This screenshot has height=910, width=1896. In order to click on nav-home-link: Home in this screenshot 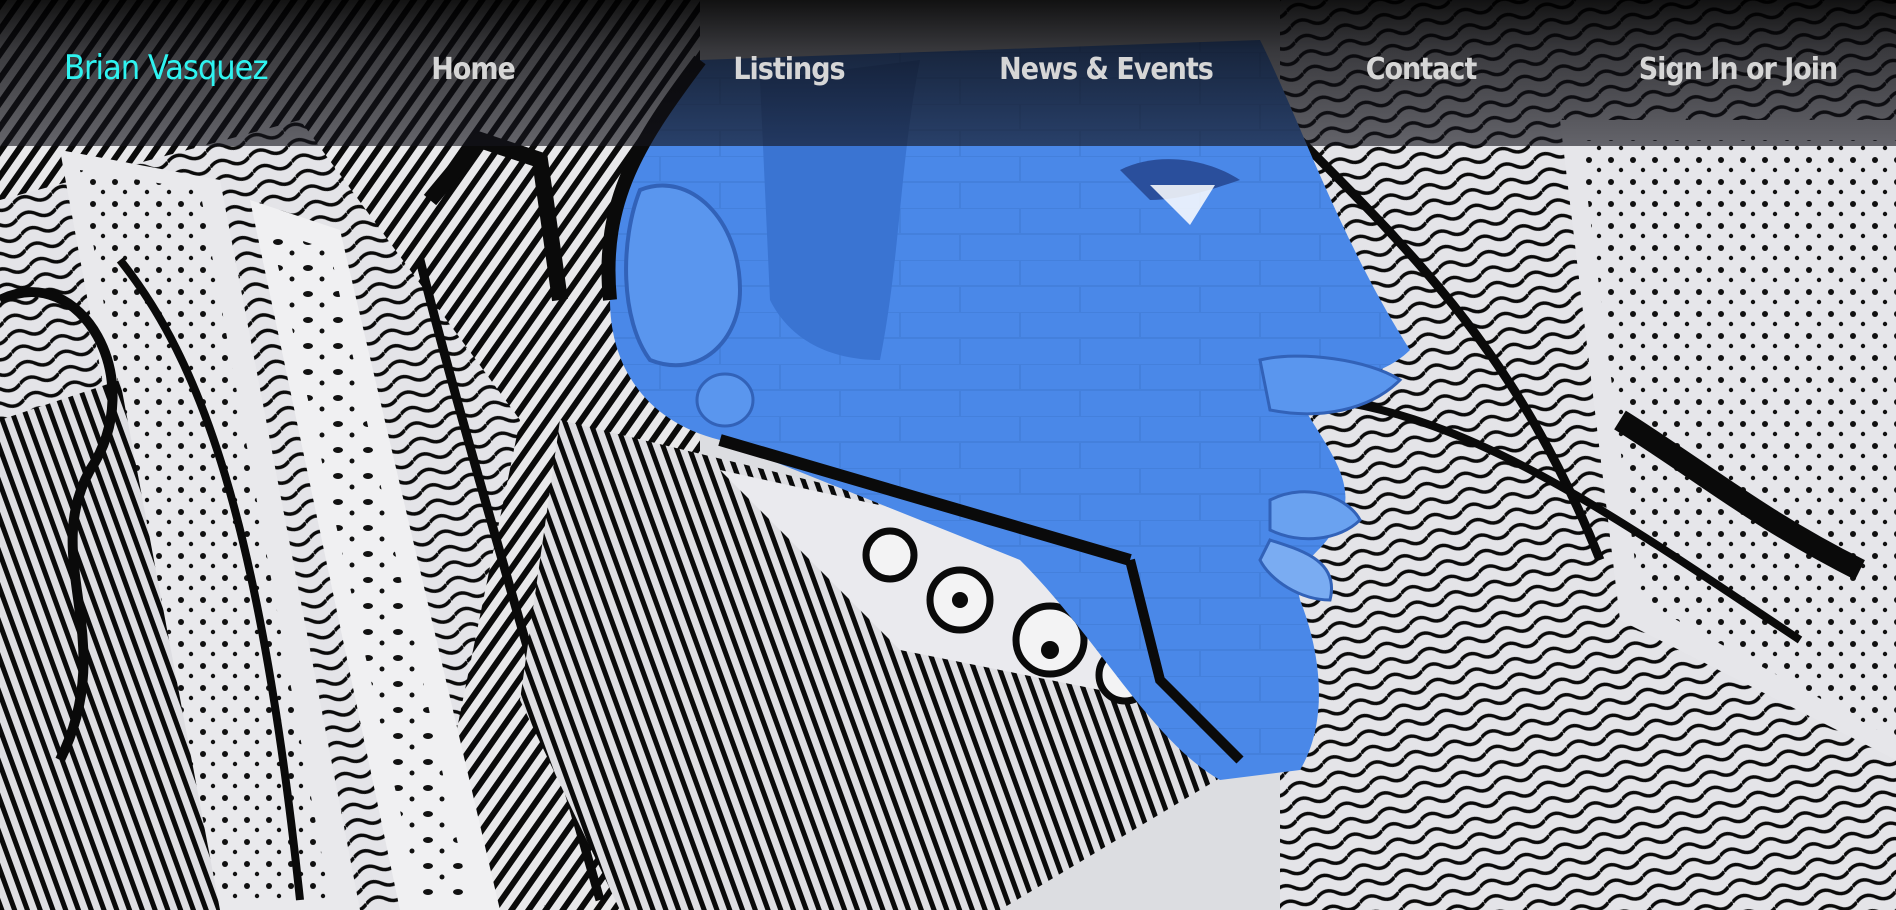, I will do `click(473, 69)`.